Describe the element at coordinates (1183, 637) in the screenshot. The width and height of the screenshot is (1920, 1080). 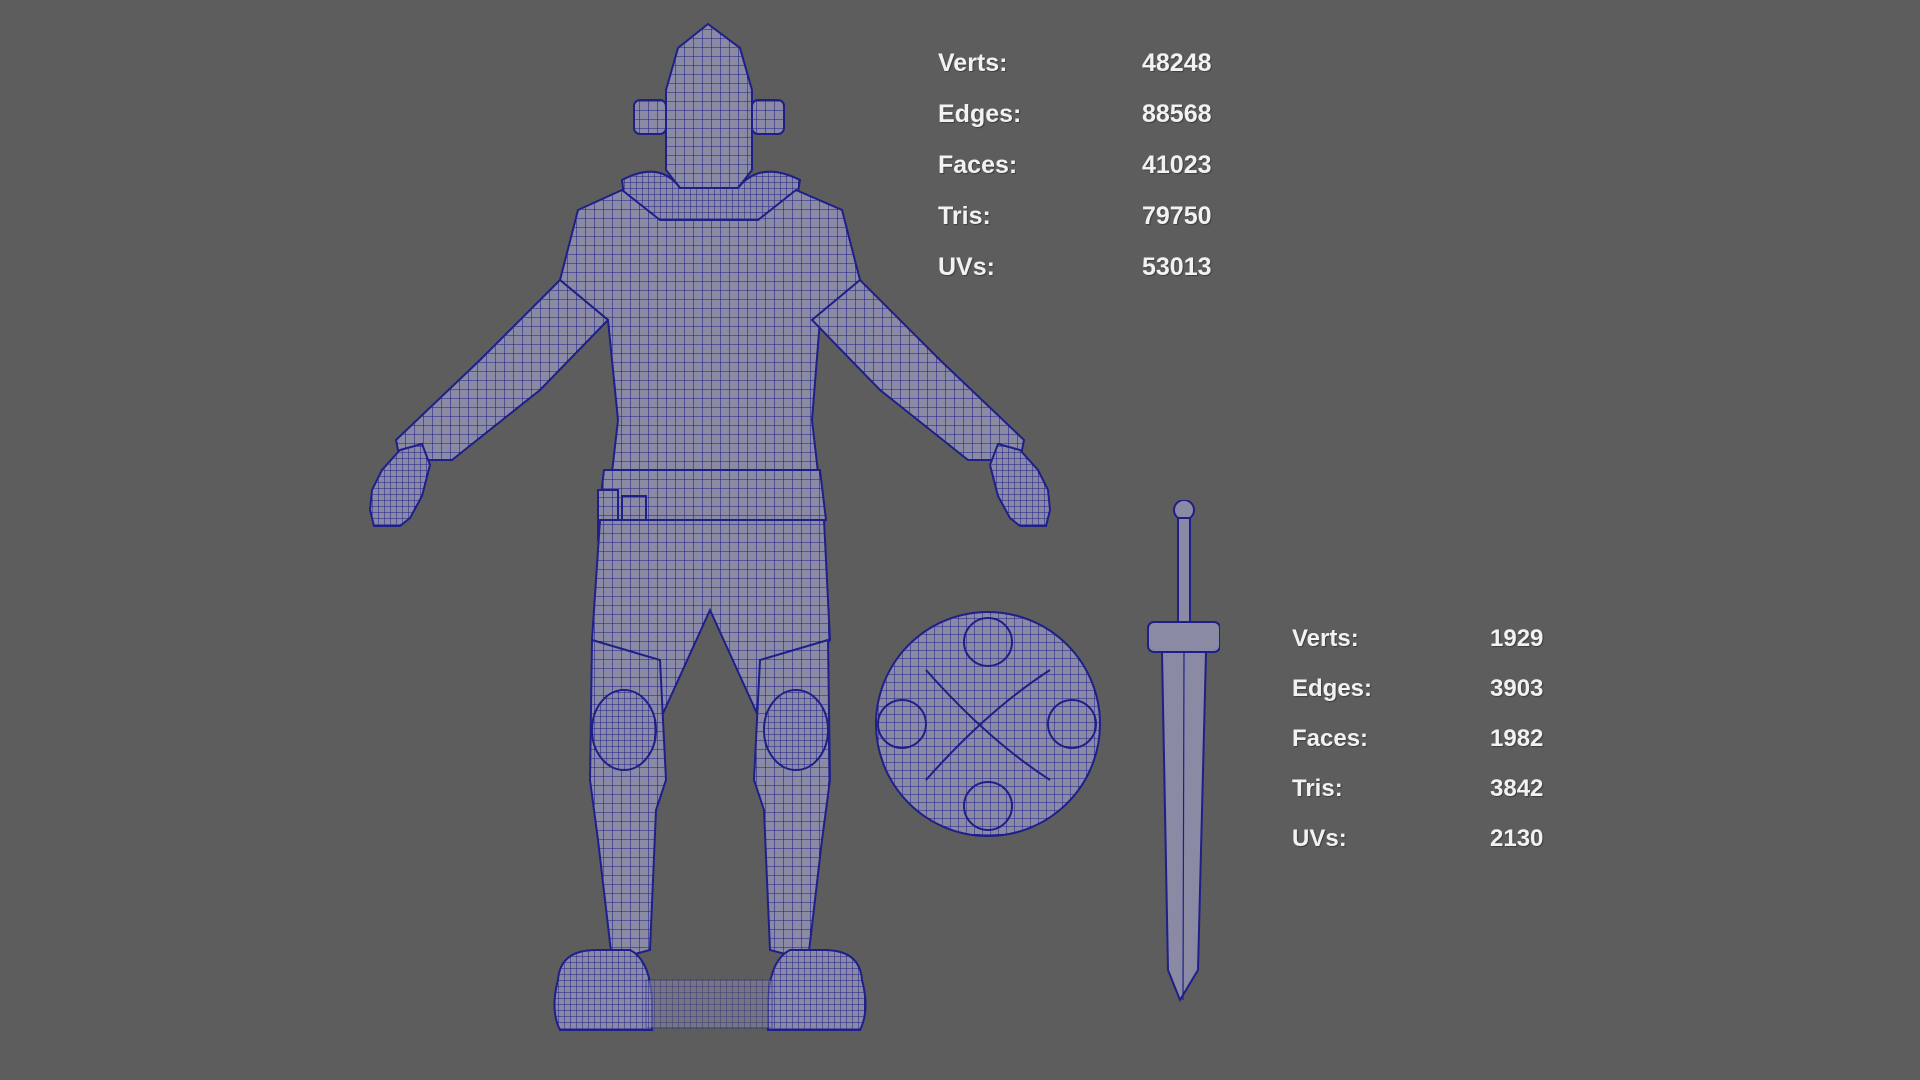
I see `sword-crossguard` at that location.